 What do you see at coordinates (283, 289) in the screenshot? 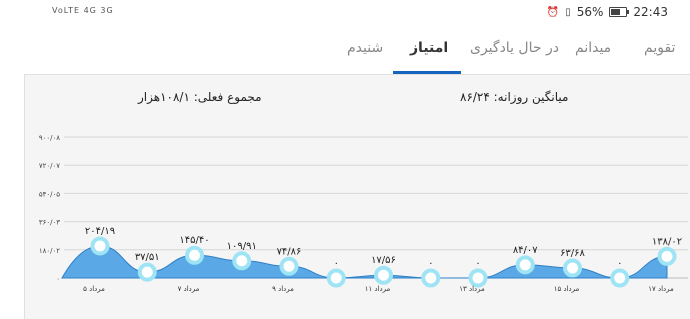
I see `x-tick-label: ۹ مرداد` at bounding box center [283, 289].